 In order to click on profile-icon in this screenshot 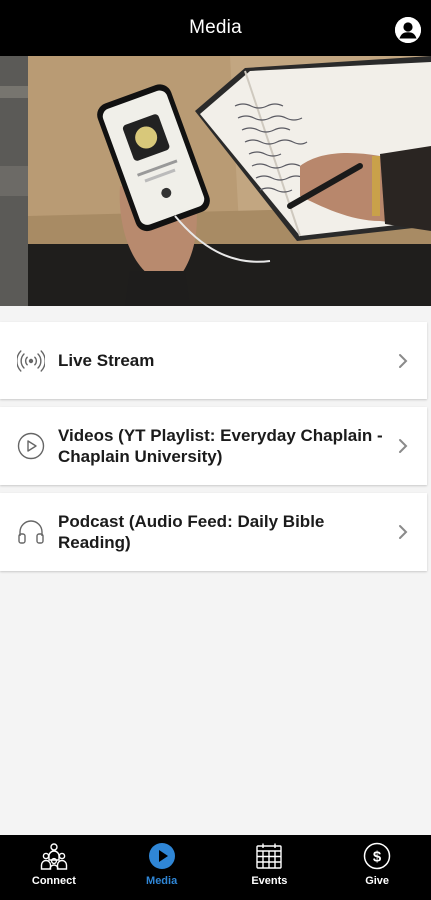, I will do `click(408, 30)`.